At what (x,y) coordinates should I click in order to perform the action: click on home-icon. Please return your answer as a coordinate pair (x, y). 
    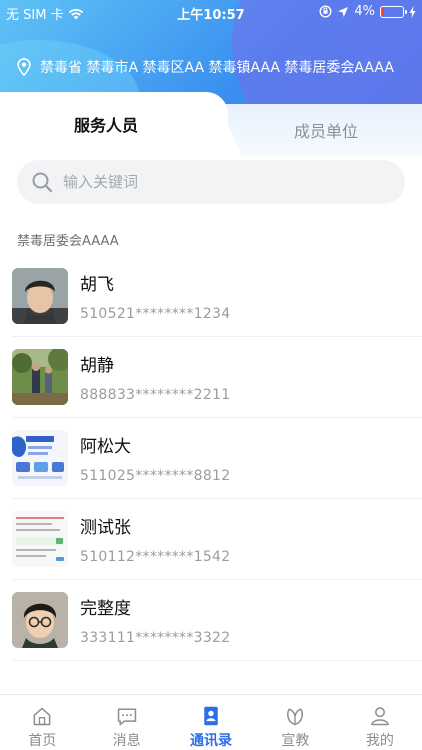
    Looking at the image, I should click on (42, 716).